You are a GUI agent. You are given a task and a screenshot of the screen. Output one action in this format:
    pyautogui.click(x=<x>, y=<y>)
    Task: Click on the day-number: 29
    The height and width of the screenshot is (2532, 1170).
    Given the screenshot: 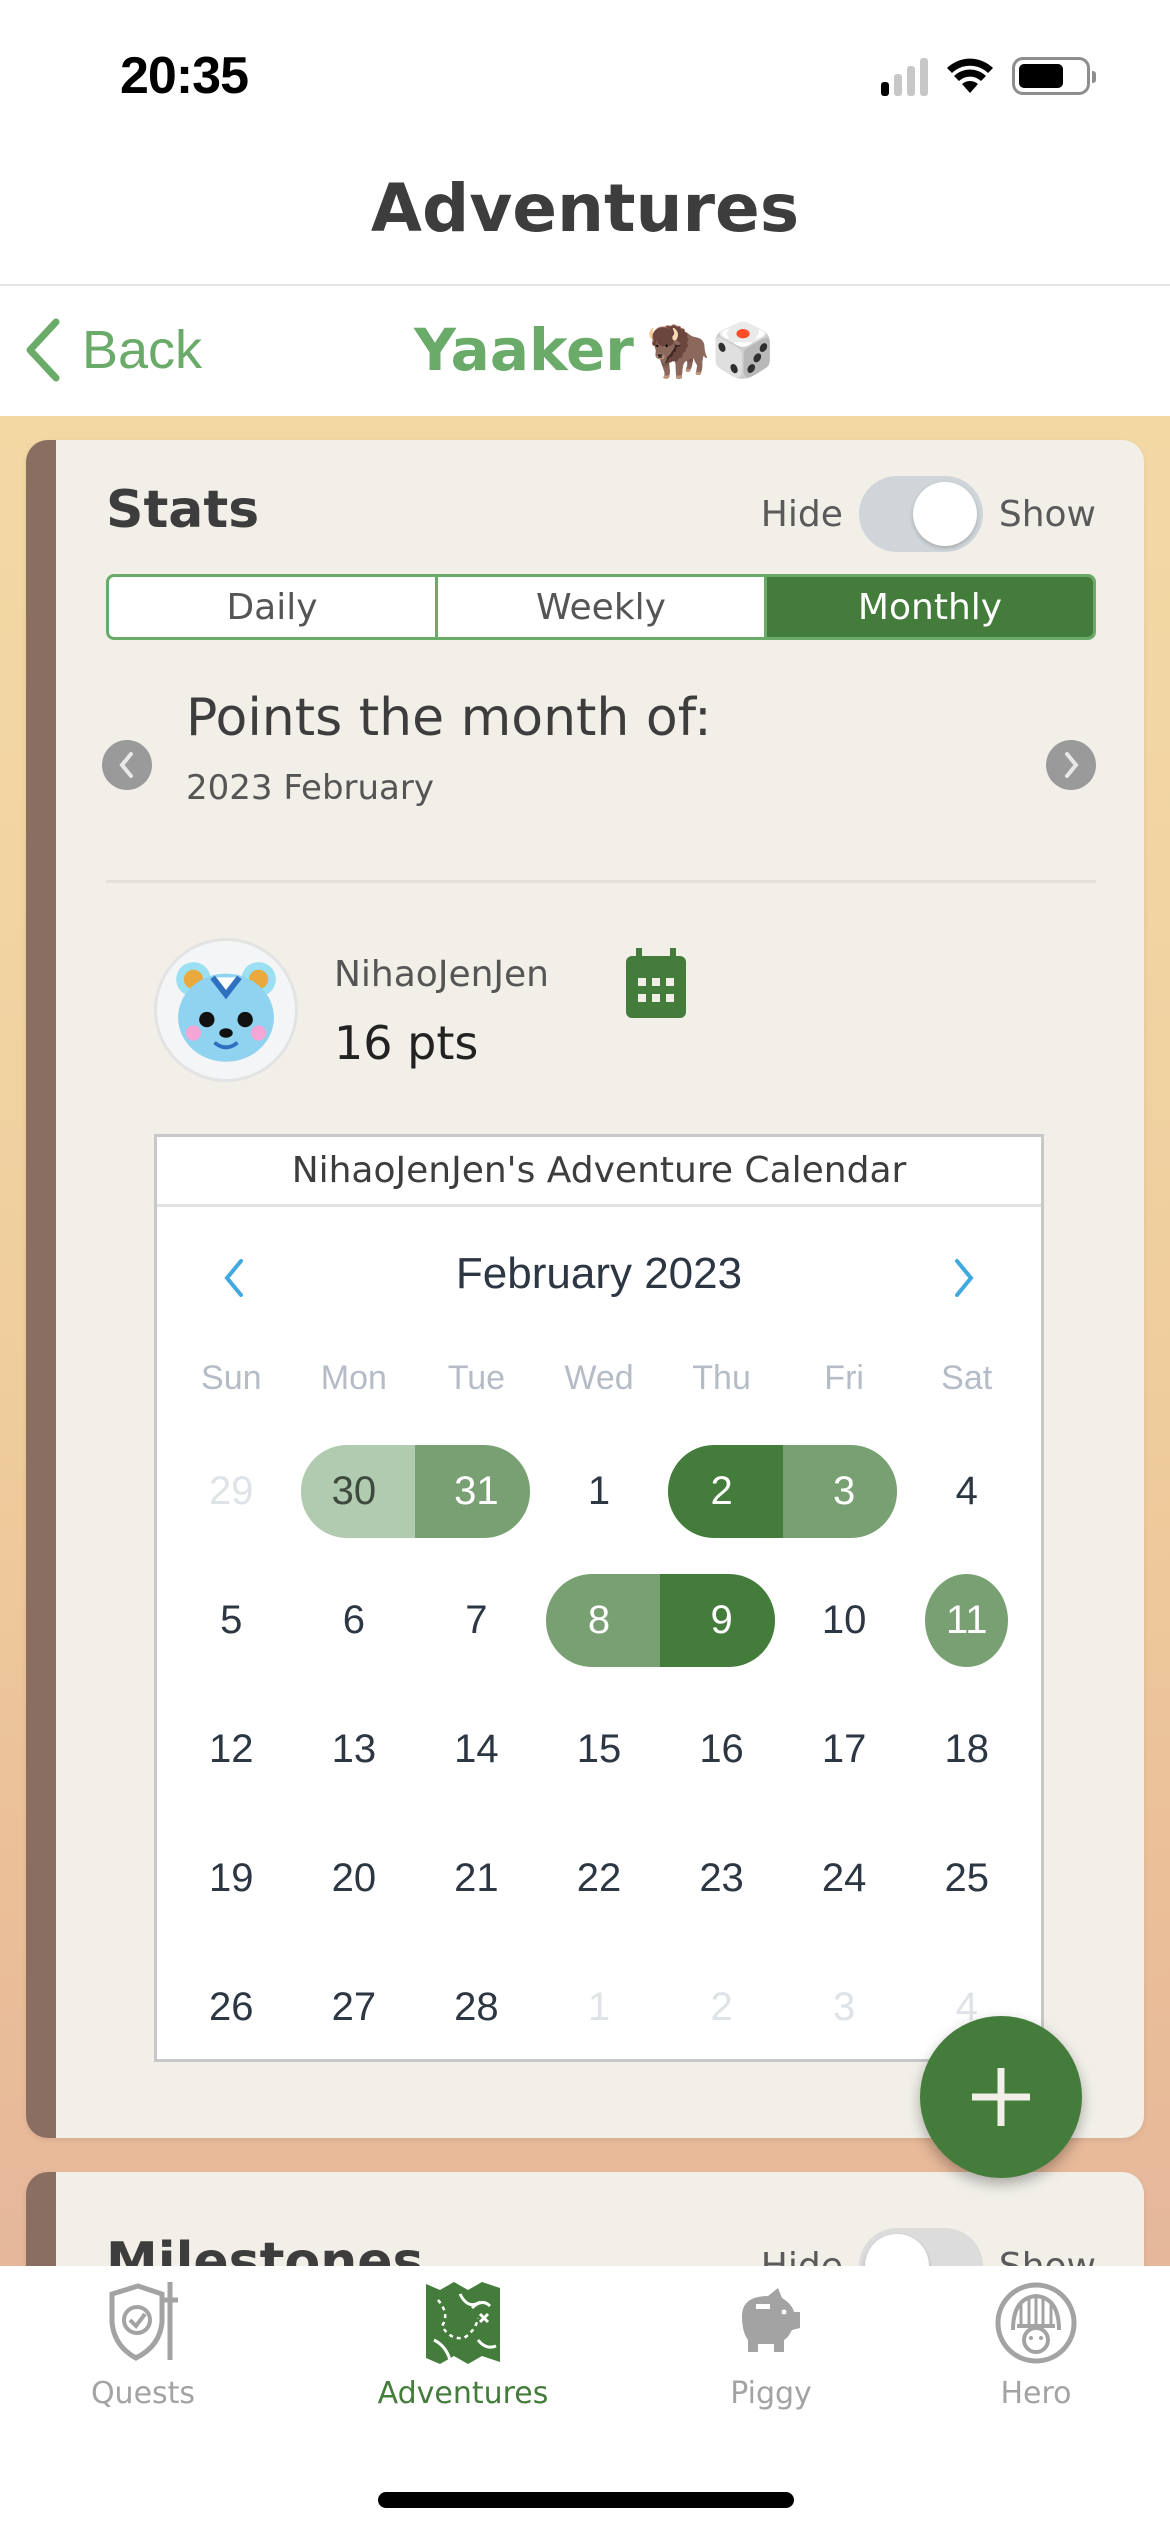 What is the action you would take?
    pyautogui.click(x=231, y=1491)
    